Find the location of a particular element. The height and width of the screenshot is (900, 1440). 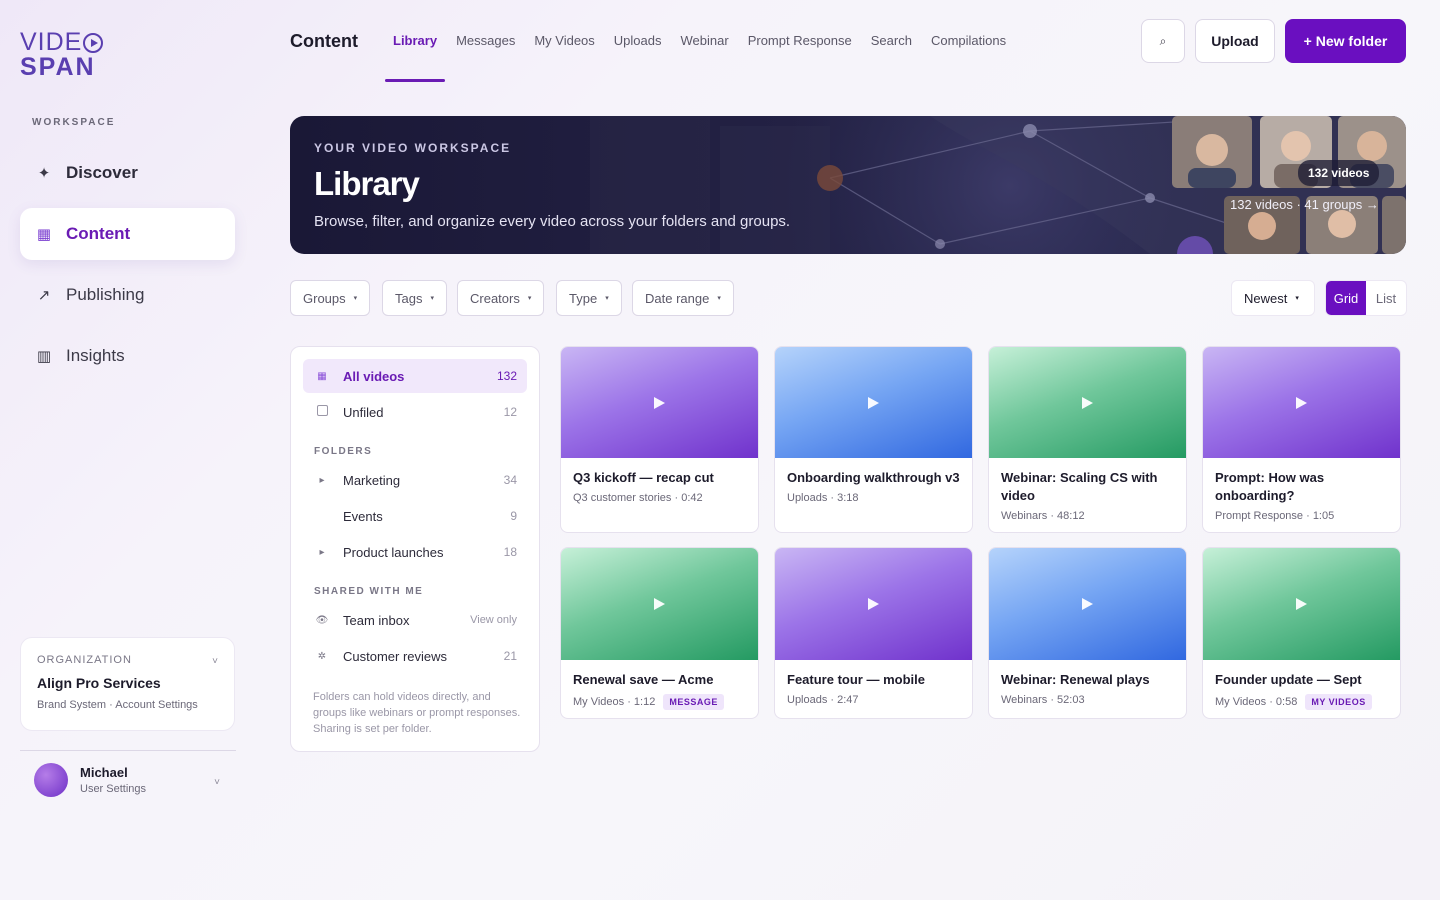

sidebar-item-content: ▦ Content is located at coordinates (127, 234).